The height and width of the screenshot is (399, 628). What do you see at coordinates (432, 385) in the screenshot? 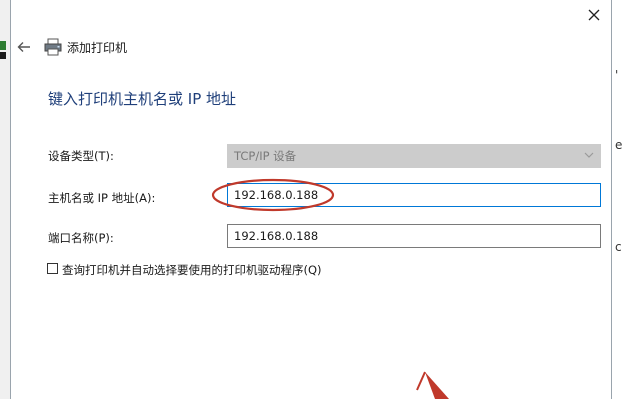
I see `annotation-arrow` at bounding box center [432, 385].